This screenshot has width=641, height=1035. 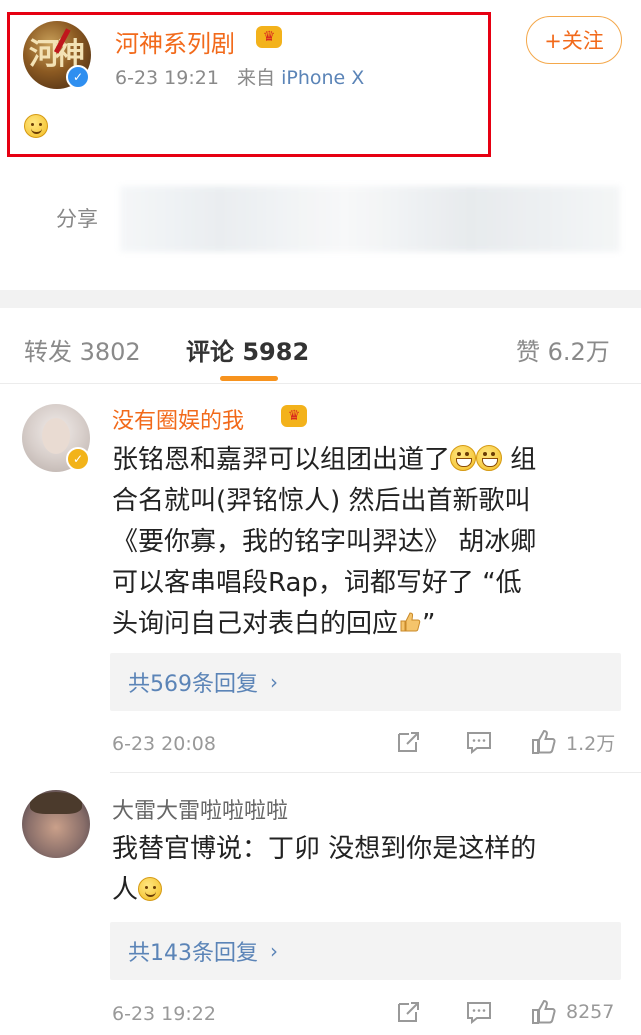 I want to click on blurred-share-content, so click(x=370, y=219).